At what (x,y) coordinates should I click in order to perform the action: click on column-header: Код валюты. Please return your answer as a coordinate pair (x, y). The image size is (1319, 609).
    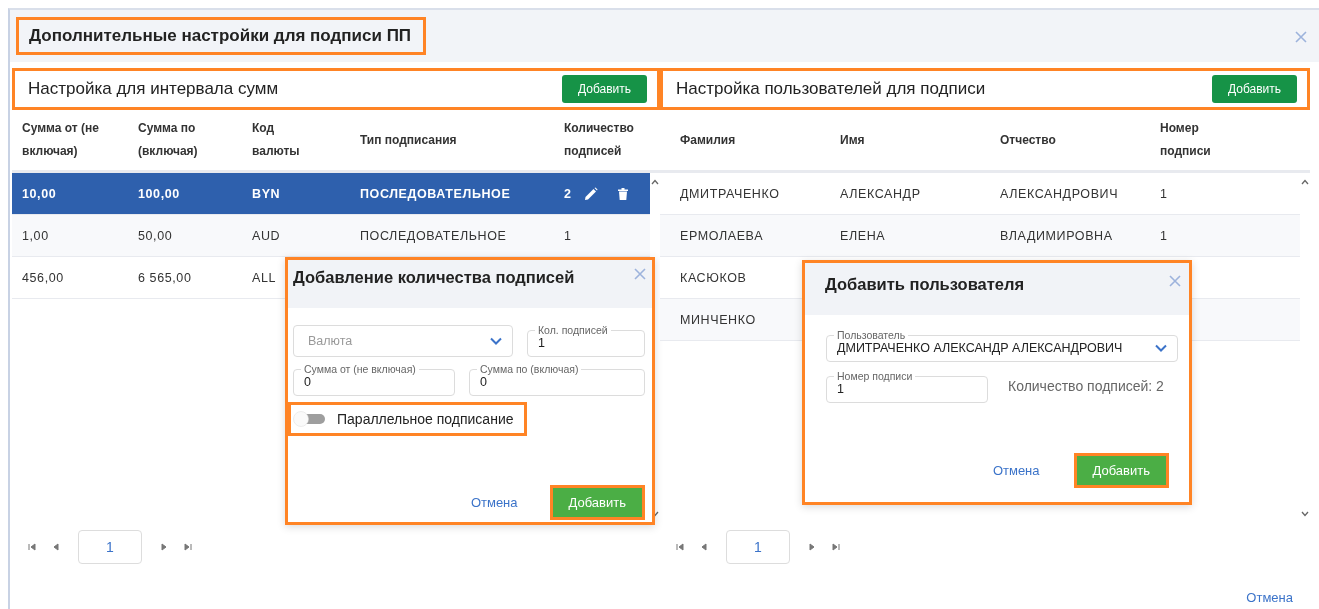
    Looking at the image, I should click on (276, 140).